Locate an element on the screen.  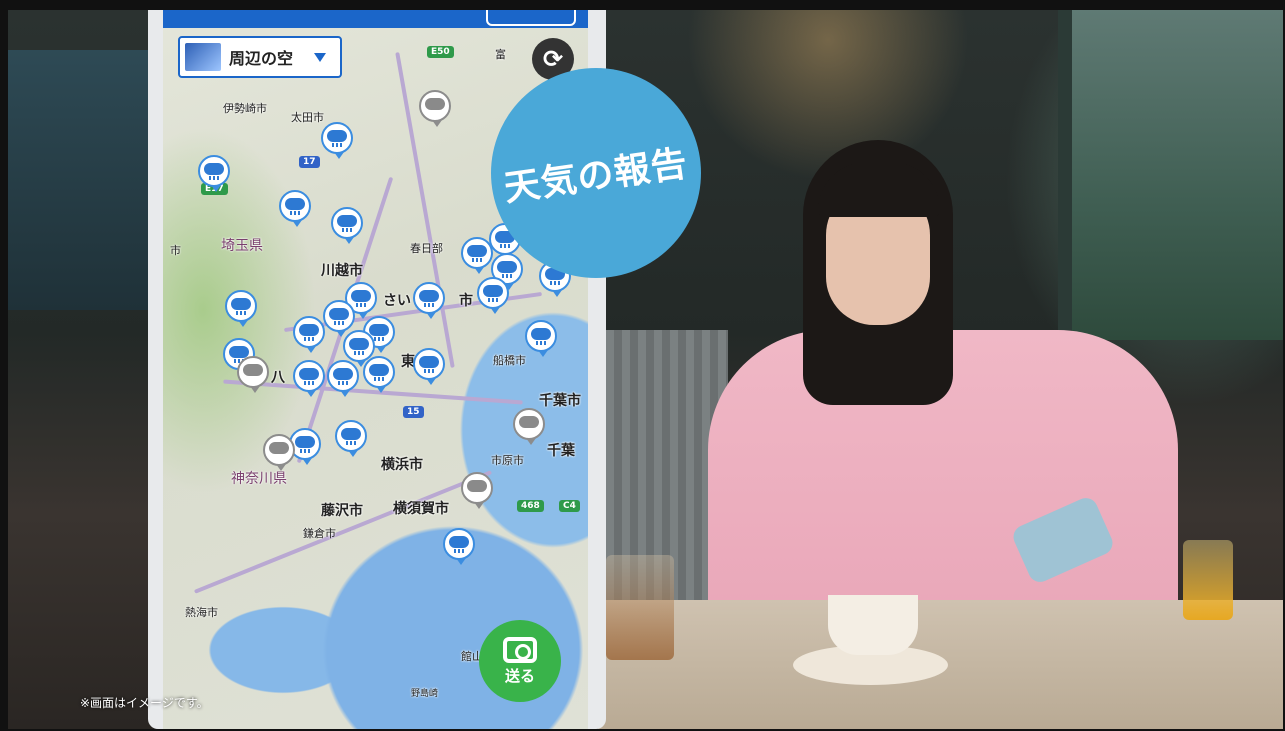
place-label: 伊勢崎市 is located at coordinates (245, 108).